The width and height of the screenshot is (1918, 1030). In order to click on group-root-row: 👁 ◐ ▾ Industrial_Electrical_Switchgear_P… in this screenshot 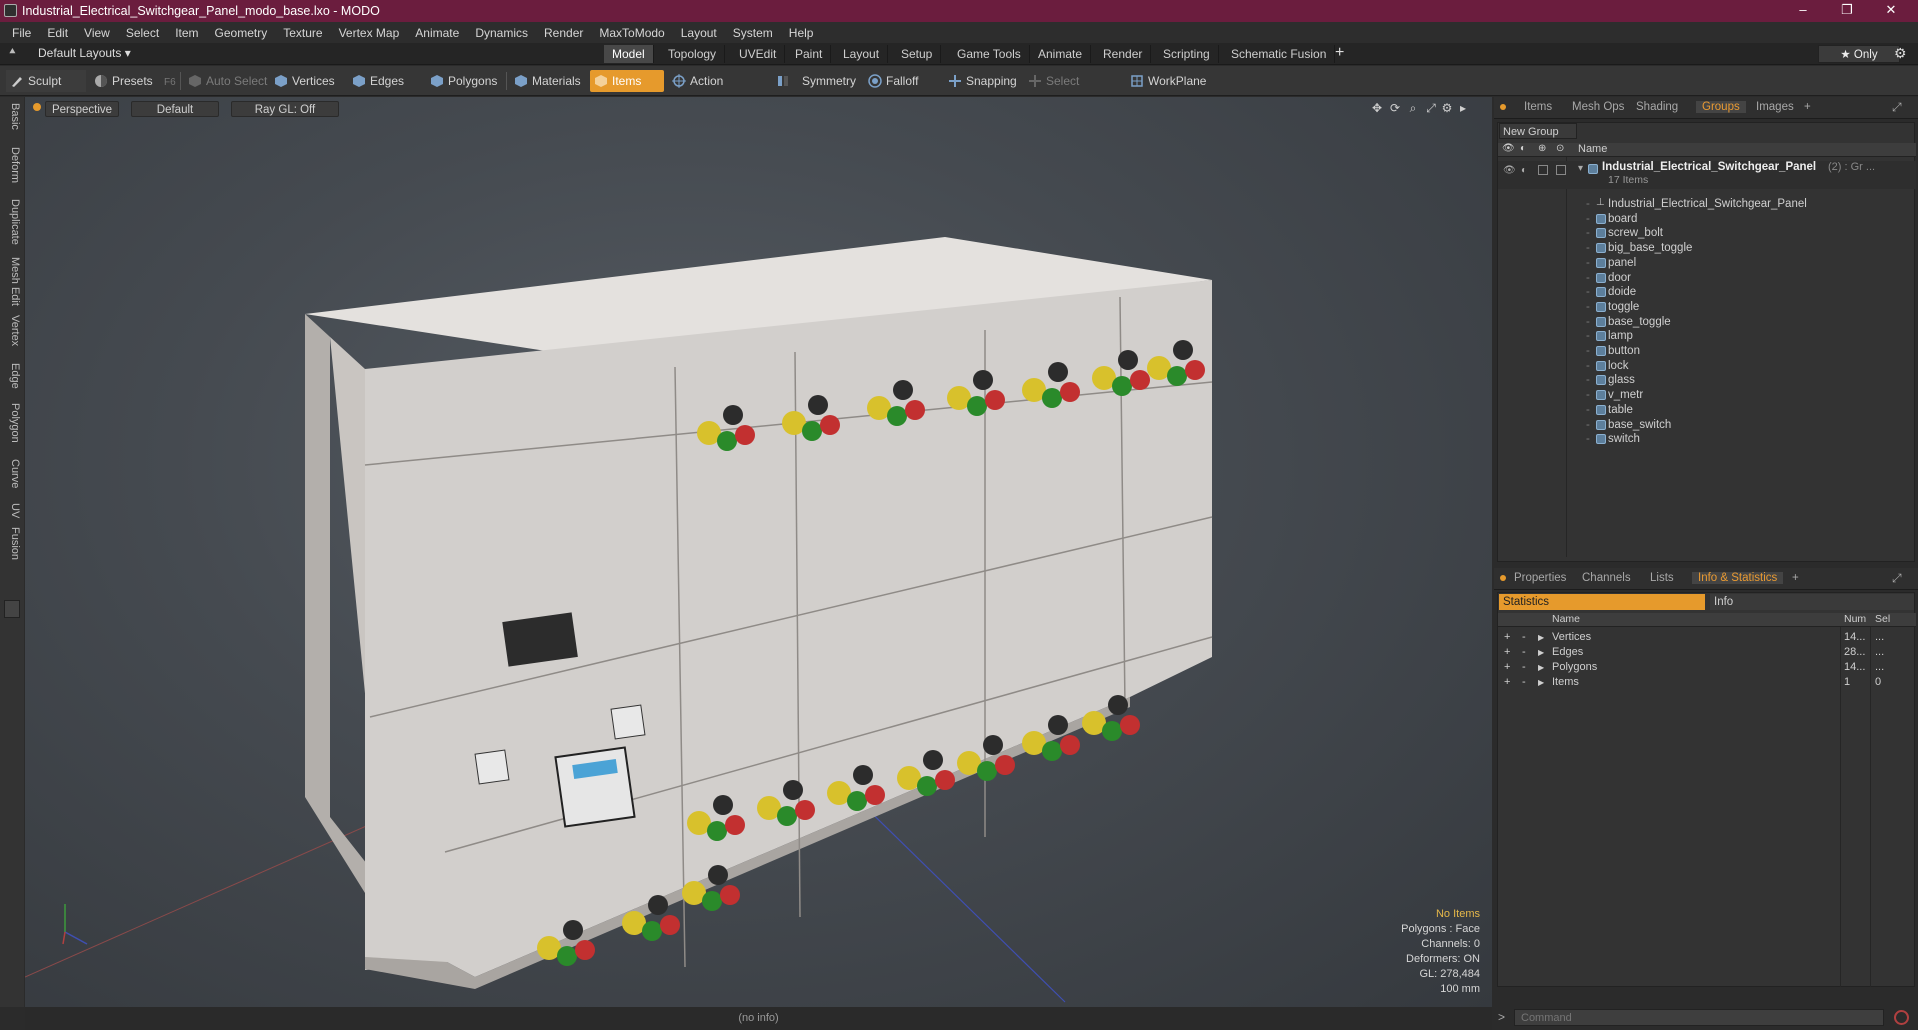, I will do `click(1707, 175)`.